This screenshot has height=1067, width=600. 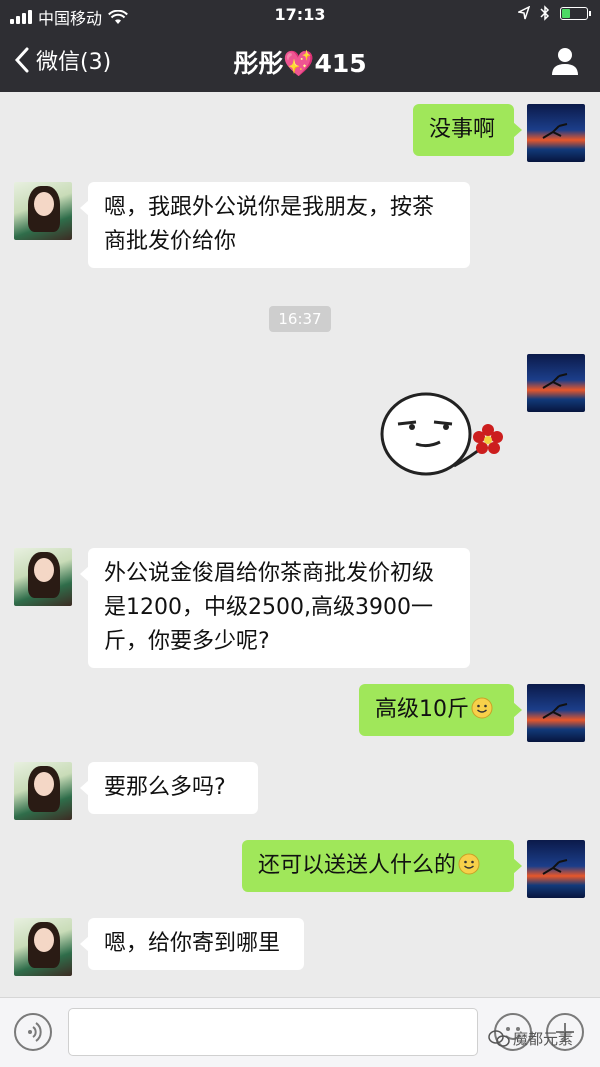 I want to click on wechat-logo-icon, so click(x=499, y=1038).